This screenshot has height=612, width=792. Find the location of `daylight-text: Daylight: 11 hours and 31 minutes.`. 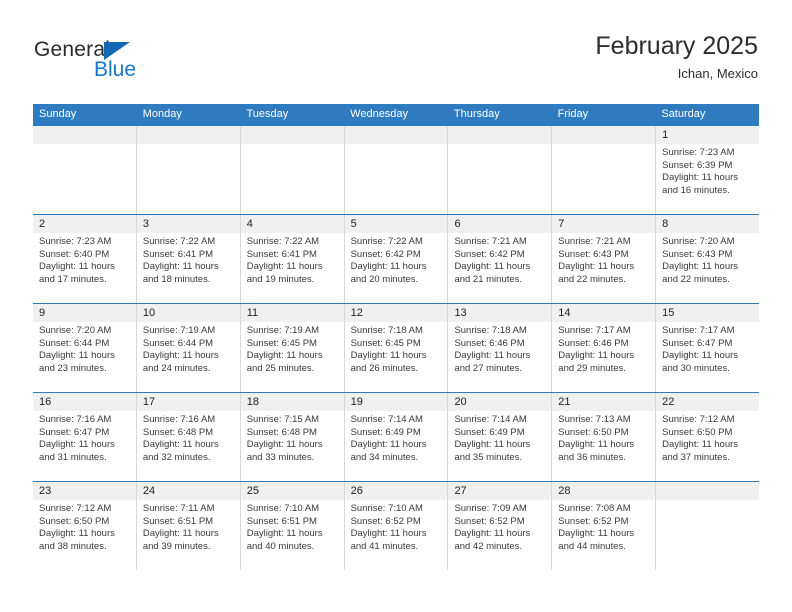

daylight-text: Daylight: 11 hours and 31 minutes. is located at coordinates (77, 451).